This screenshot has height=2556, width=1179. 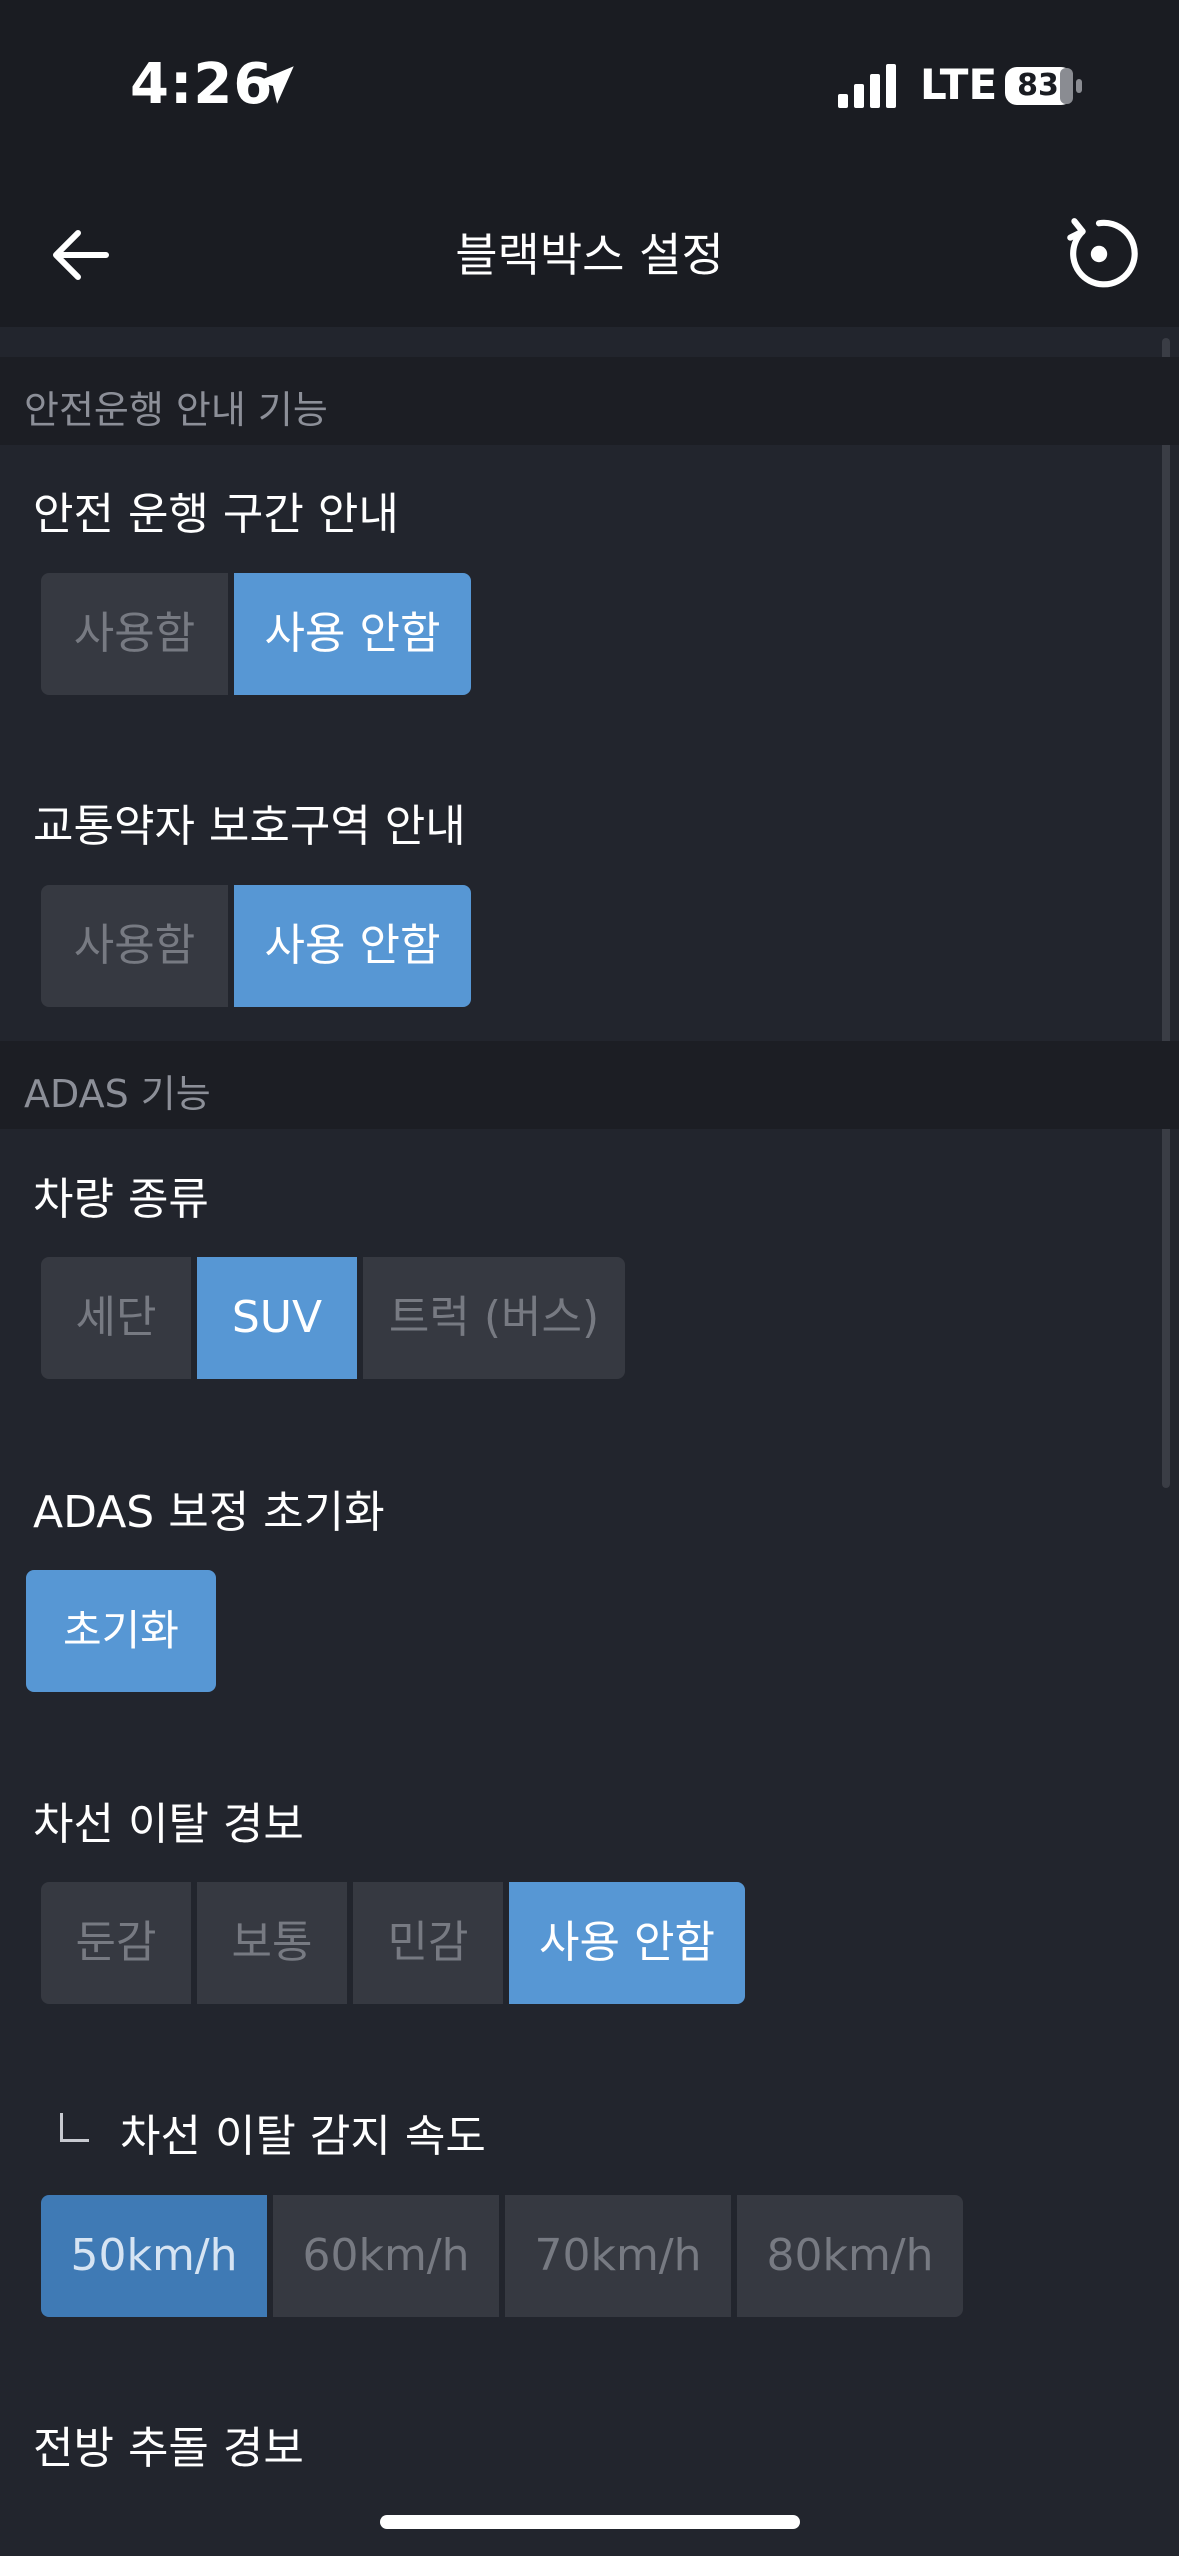 I want to click on location-arrow-icon, so click(x=275, y=85).